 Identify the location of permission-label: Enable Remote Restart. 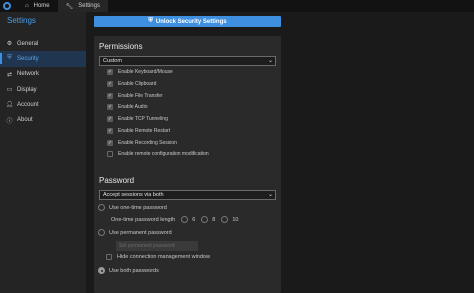
(144, 131).